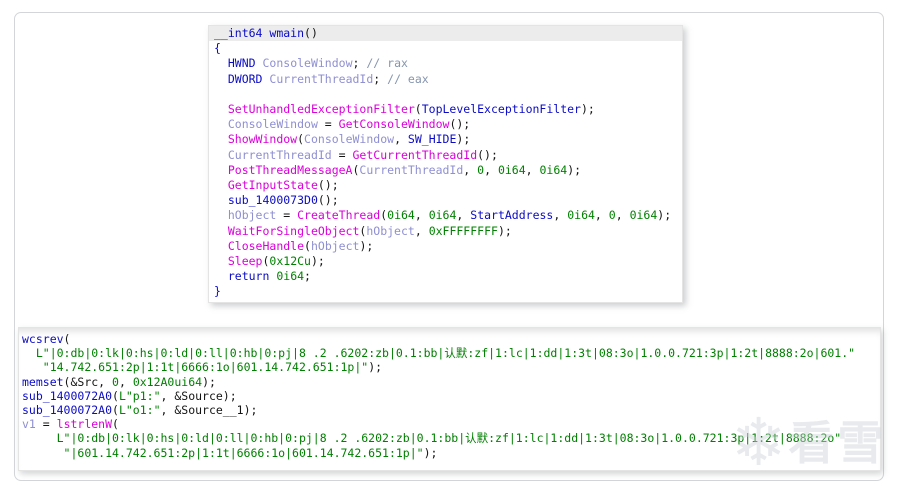 The height and width of the screenshot is (493, 899). I want to click on code-token-kw: SW_HIDE, so click(432, 139).